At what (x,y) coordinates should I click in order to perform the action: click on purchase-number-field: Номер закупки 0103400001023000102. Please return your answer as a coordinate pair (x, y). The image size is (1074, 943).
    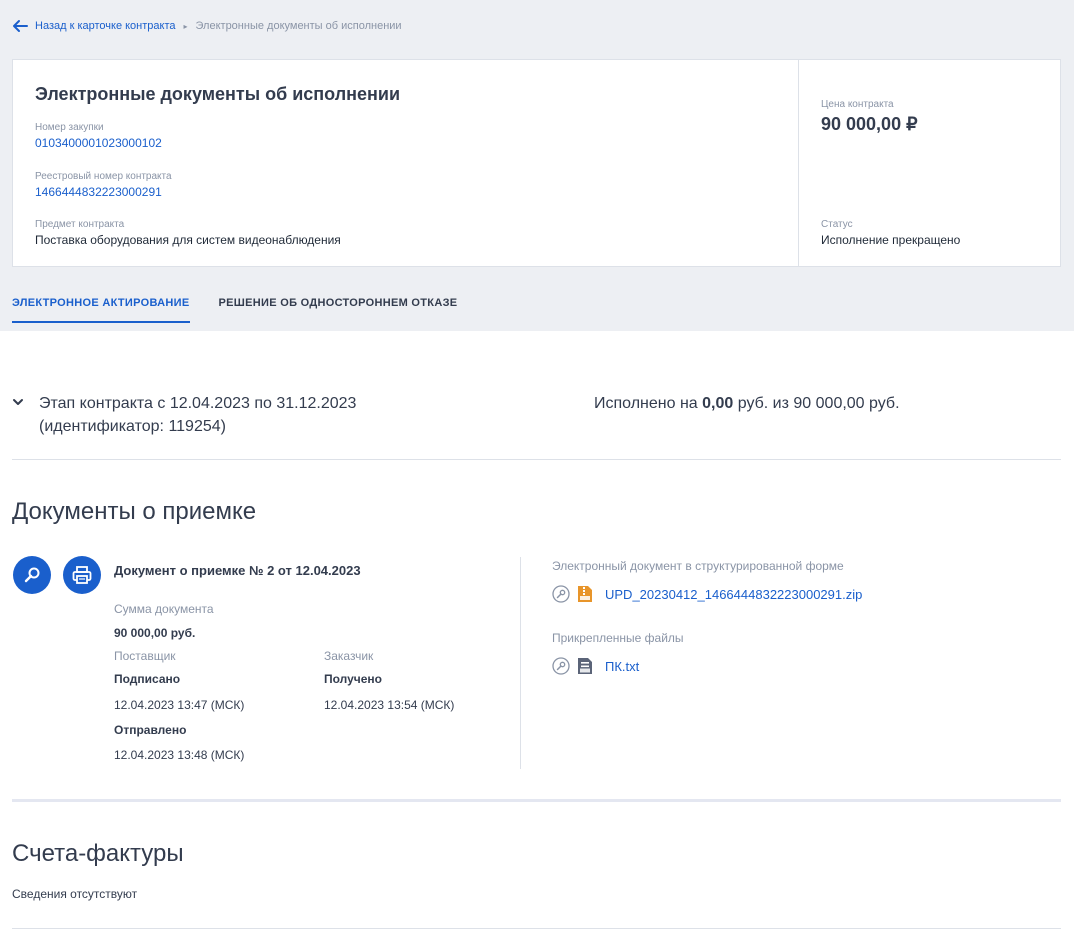
    Looking at the image, I should click on (98, 136).